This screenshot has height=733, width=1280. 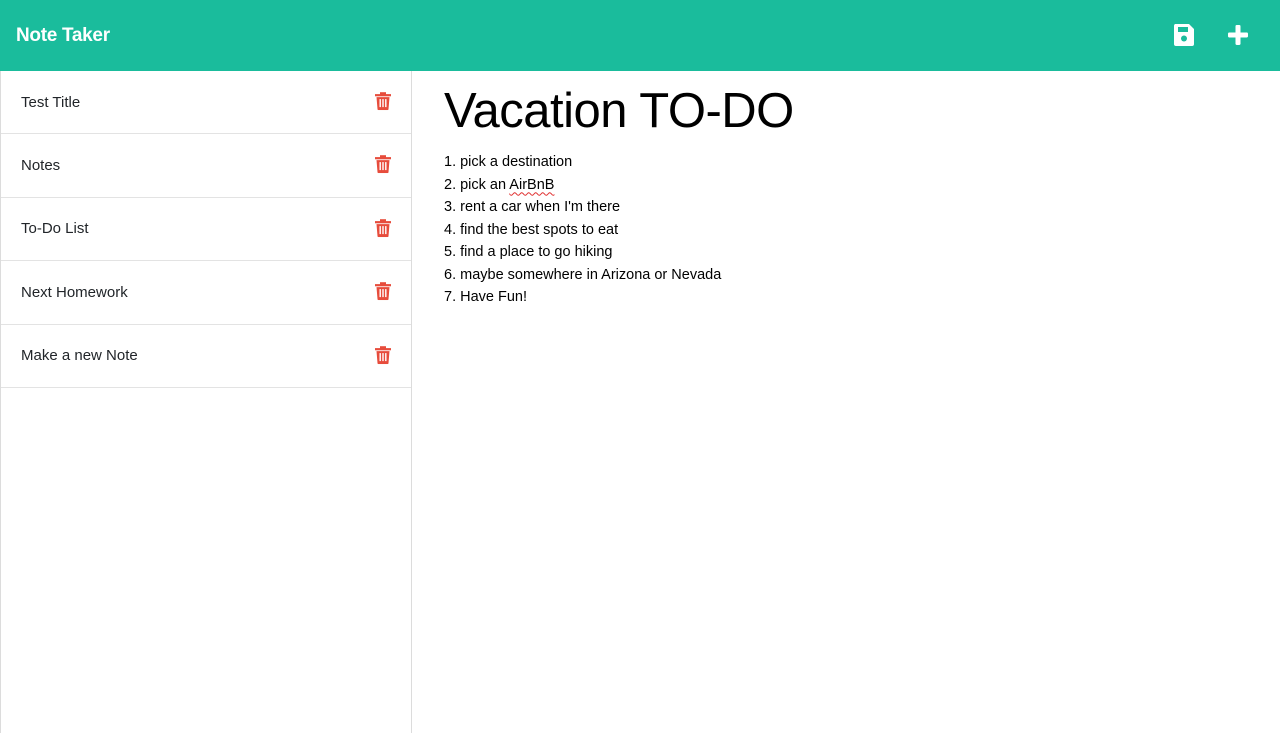 What do you see at coordinates (640, 35) in the screenshot?
I see `navbar: Note Taker` at bounding box center [640, 35].